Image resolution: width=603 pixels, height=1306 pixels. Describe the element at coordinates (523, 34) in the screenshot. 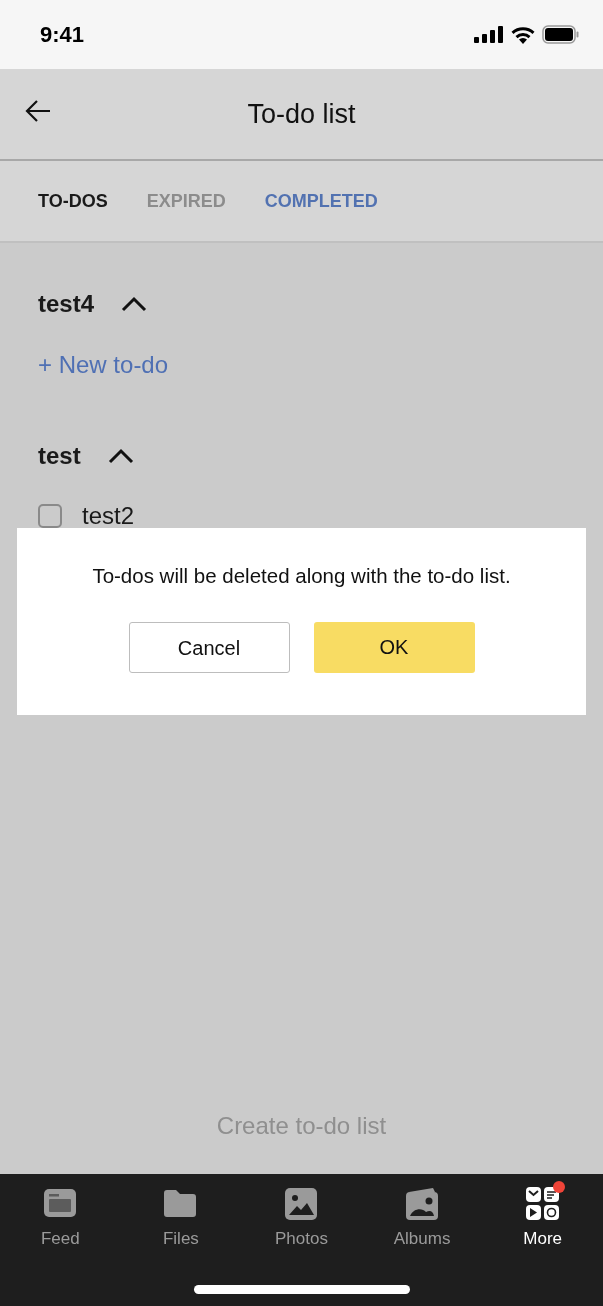

I see `wifi-icon` at that location.